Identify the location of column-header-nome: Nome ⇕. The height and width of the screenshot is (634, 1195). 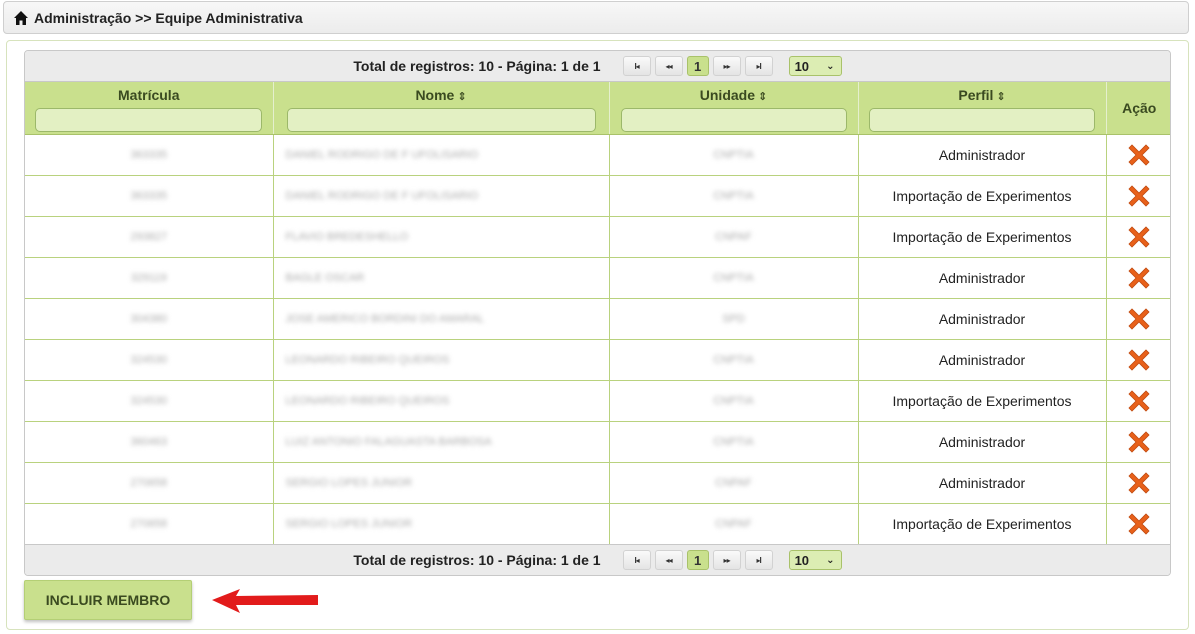
(441, 108).